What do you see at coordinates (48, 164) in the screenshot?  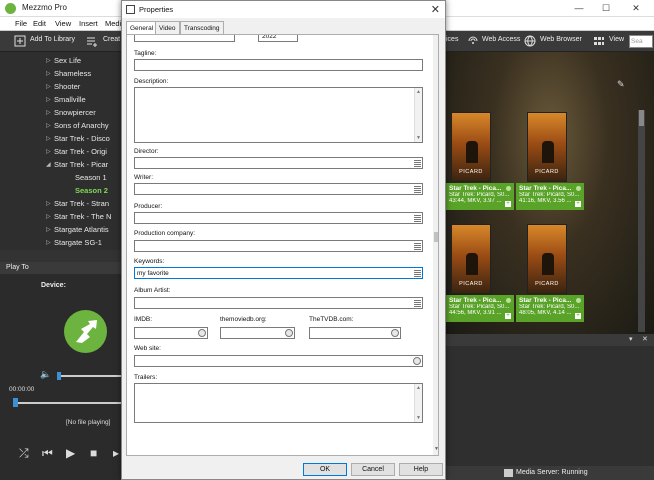 I see `collapse-arrow-icon: ◢` at bounding box center [48, 164].